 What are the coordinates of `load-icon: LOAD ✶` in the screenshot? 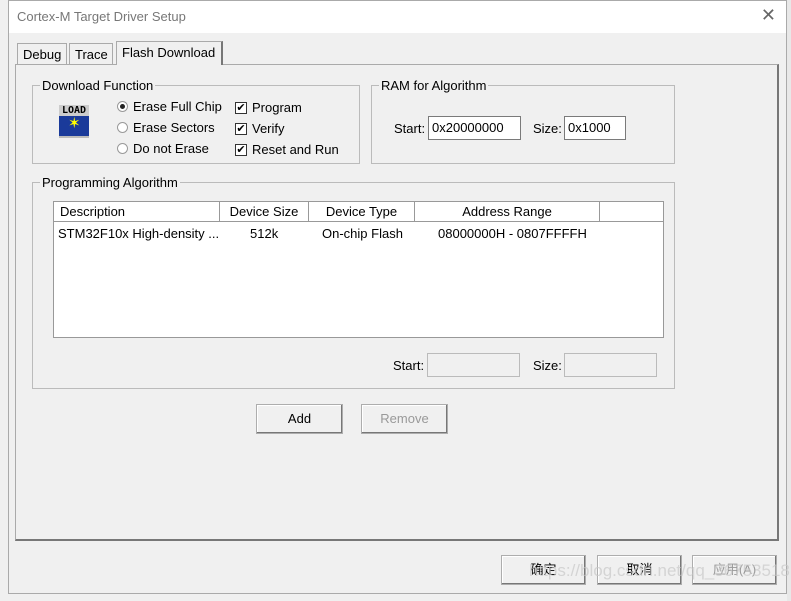 It's located at (74, 121).